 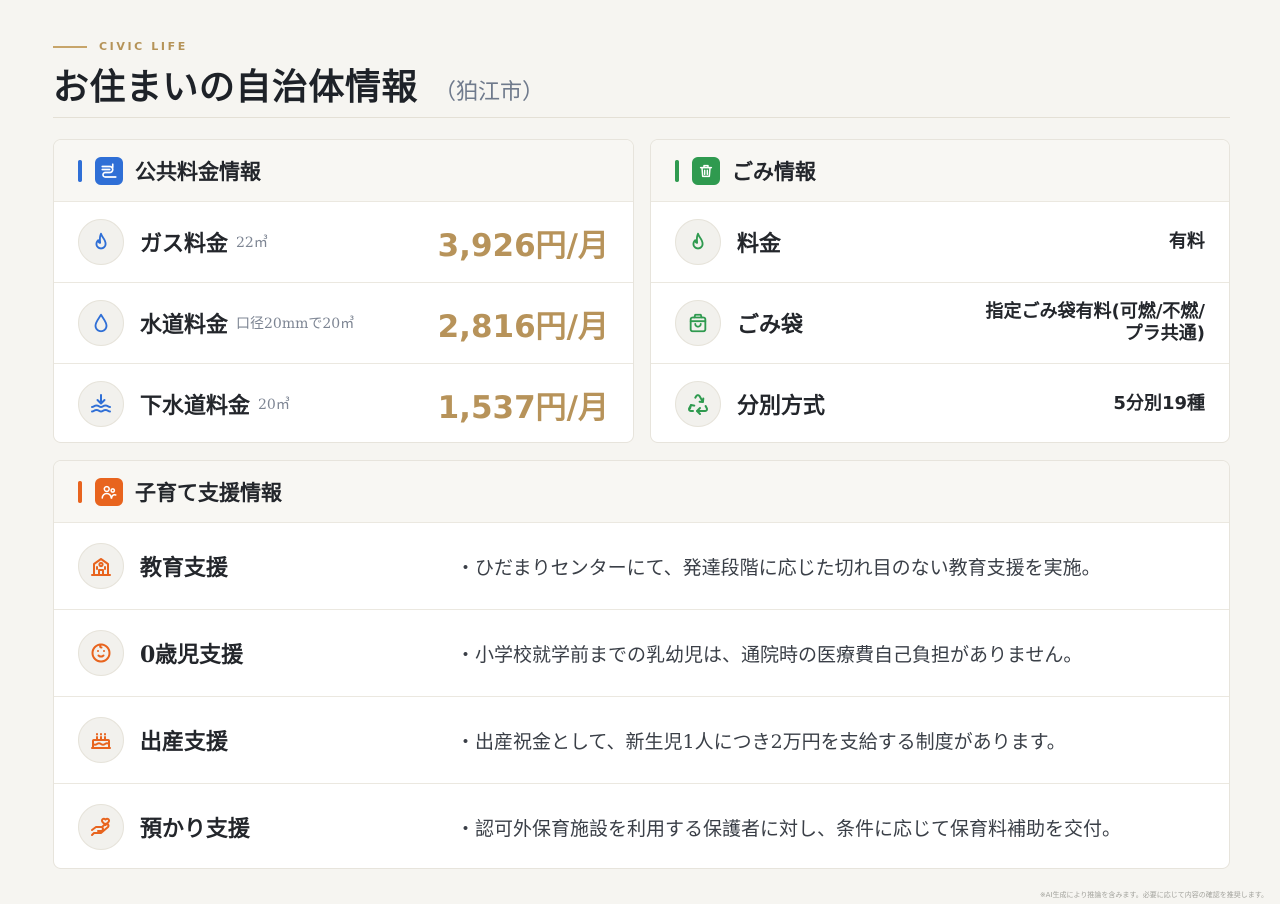 I want to click on childcare-title: 子育て支援情報, so click(x=208, y=492).